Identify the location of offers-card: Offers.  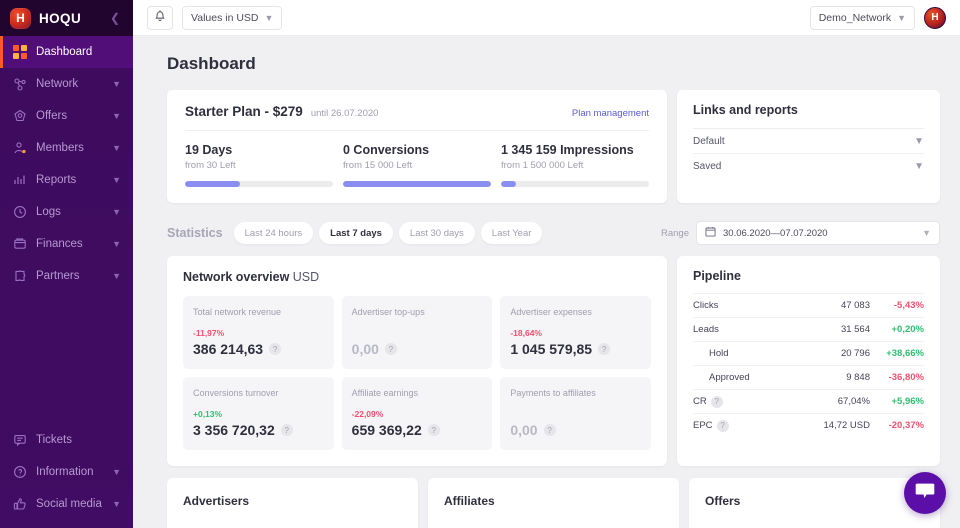
(814, 503).